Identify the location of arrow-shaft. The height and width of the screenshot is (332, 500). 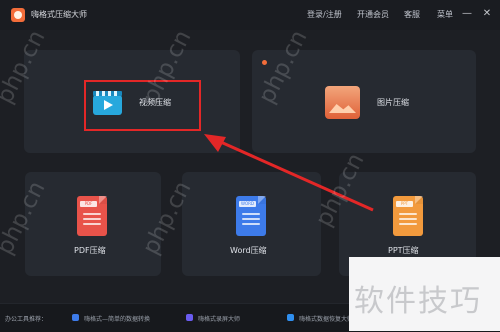
(293, 174).